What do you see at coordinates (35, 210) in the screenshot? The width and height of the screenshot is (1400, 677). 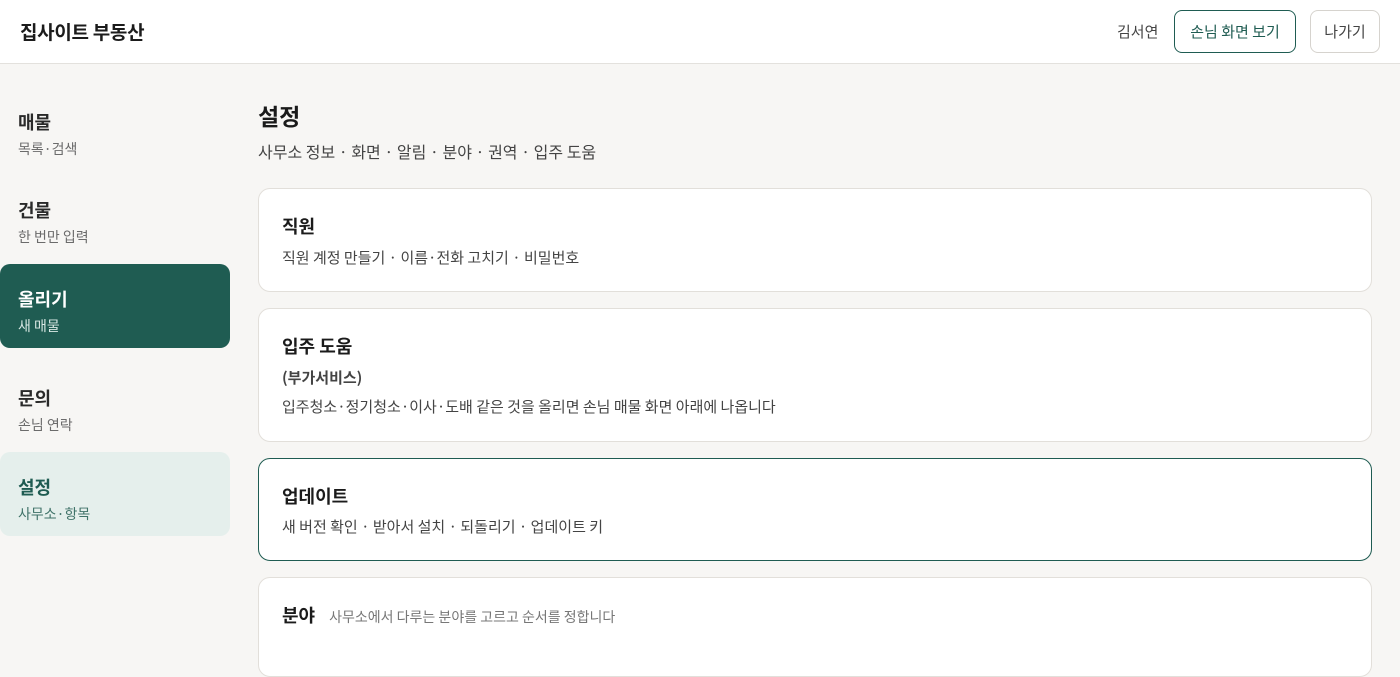 I see `sidebar-item-title: 건물` at bounding box center [35, 210].